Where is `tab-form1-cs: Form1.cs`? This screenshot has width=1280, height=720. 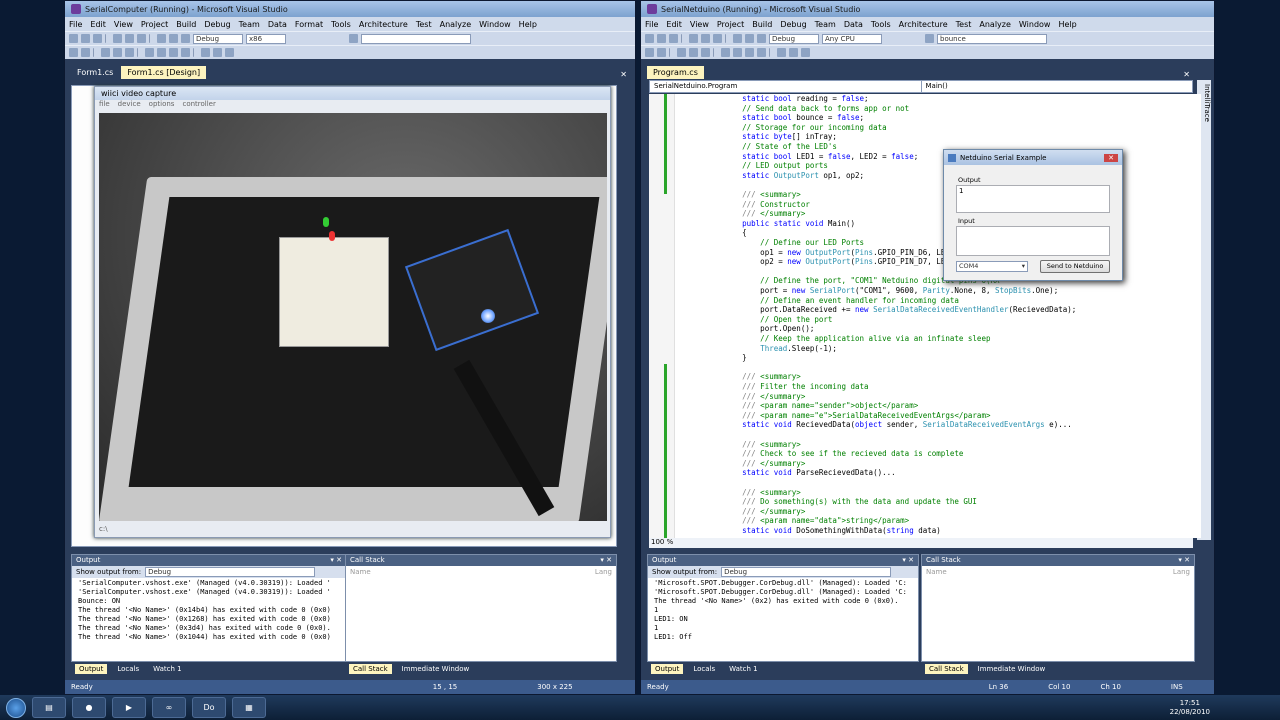
tab-form1-cs: Form1.cs is located at coordinates (95, 72).